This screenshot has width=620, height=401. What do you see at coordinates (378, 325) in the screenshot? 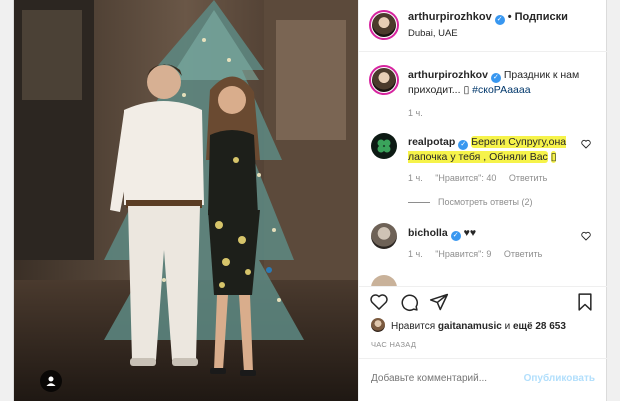
I see `liker-avatar` at bounding box center [378, 325].